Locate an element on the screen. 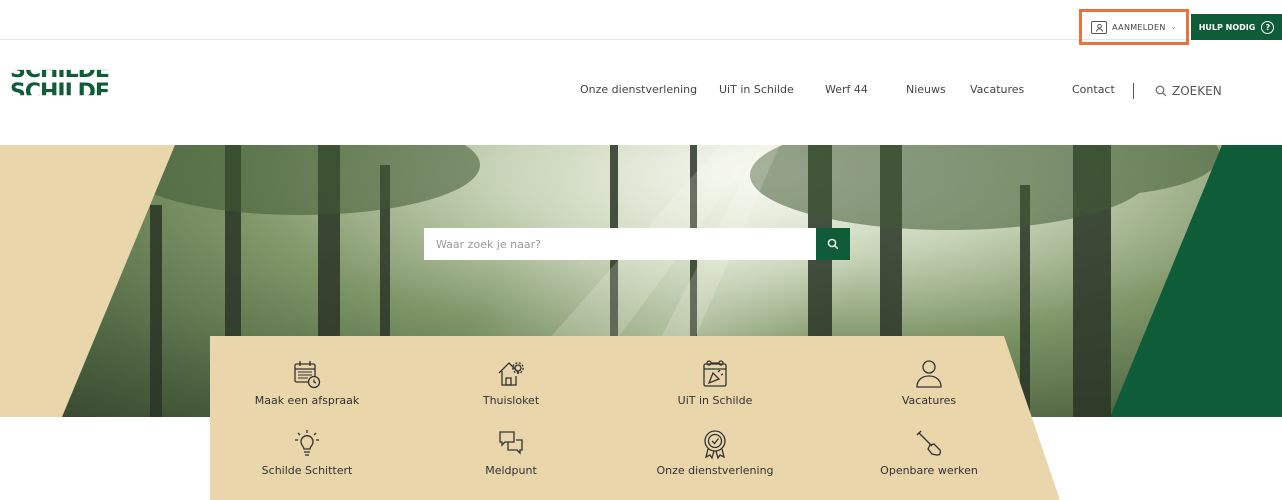 Image resolution: width=1282 pixels, height=500 pixels. quicklink-uit-in-schilde: UiT in Schilde is located at coordinates (715, 382).